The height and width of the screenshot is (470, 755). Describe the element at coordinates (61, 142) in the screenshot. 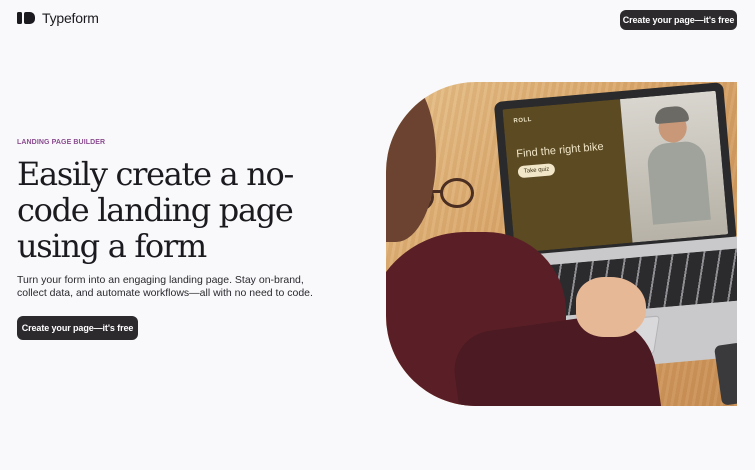

I see `eyebrow-label: LANDING PAGE BUILDER` at that location.